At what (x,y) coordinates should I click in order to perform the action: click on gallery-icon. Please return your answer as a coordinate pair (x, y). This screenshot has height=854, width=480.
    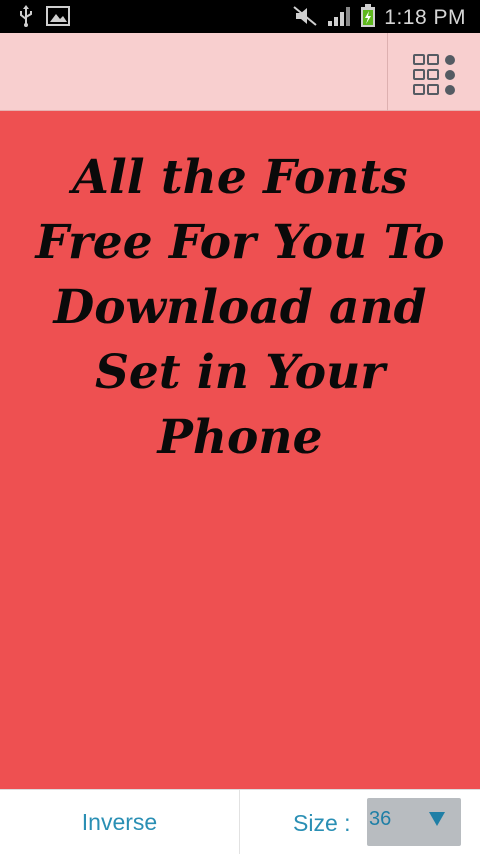
    Looking at the image, I should click on (58, 18).